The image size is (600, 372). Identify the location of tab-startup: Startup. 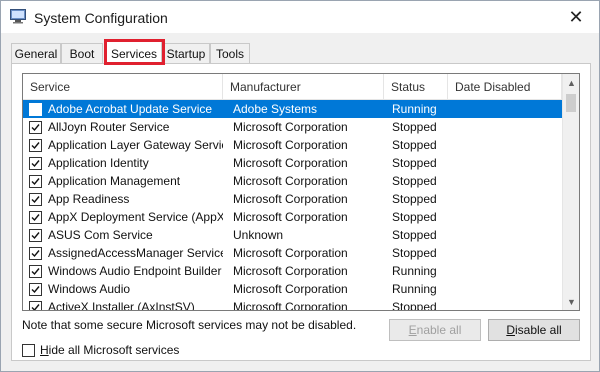
(186, 53).